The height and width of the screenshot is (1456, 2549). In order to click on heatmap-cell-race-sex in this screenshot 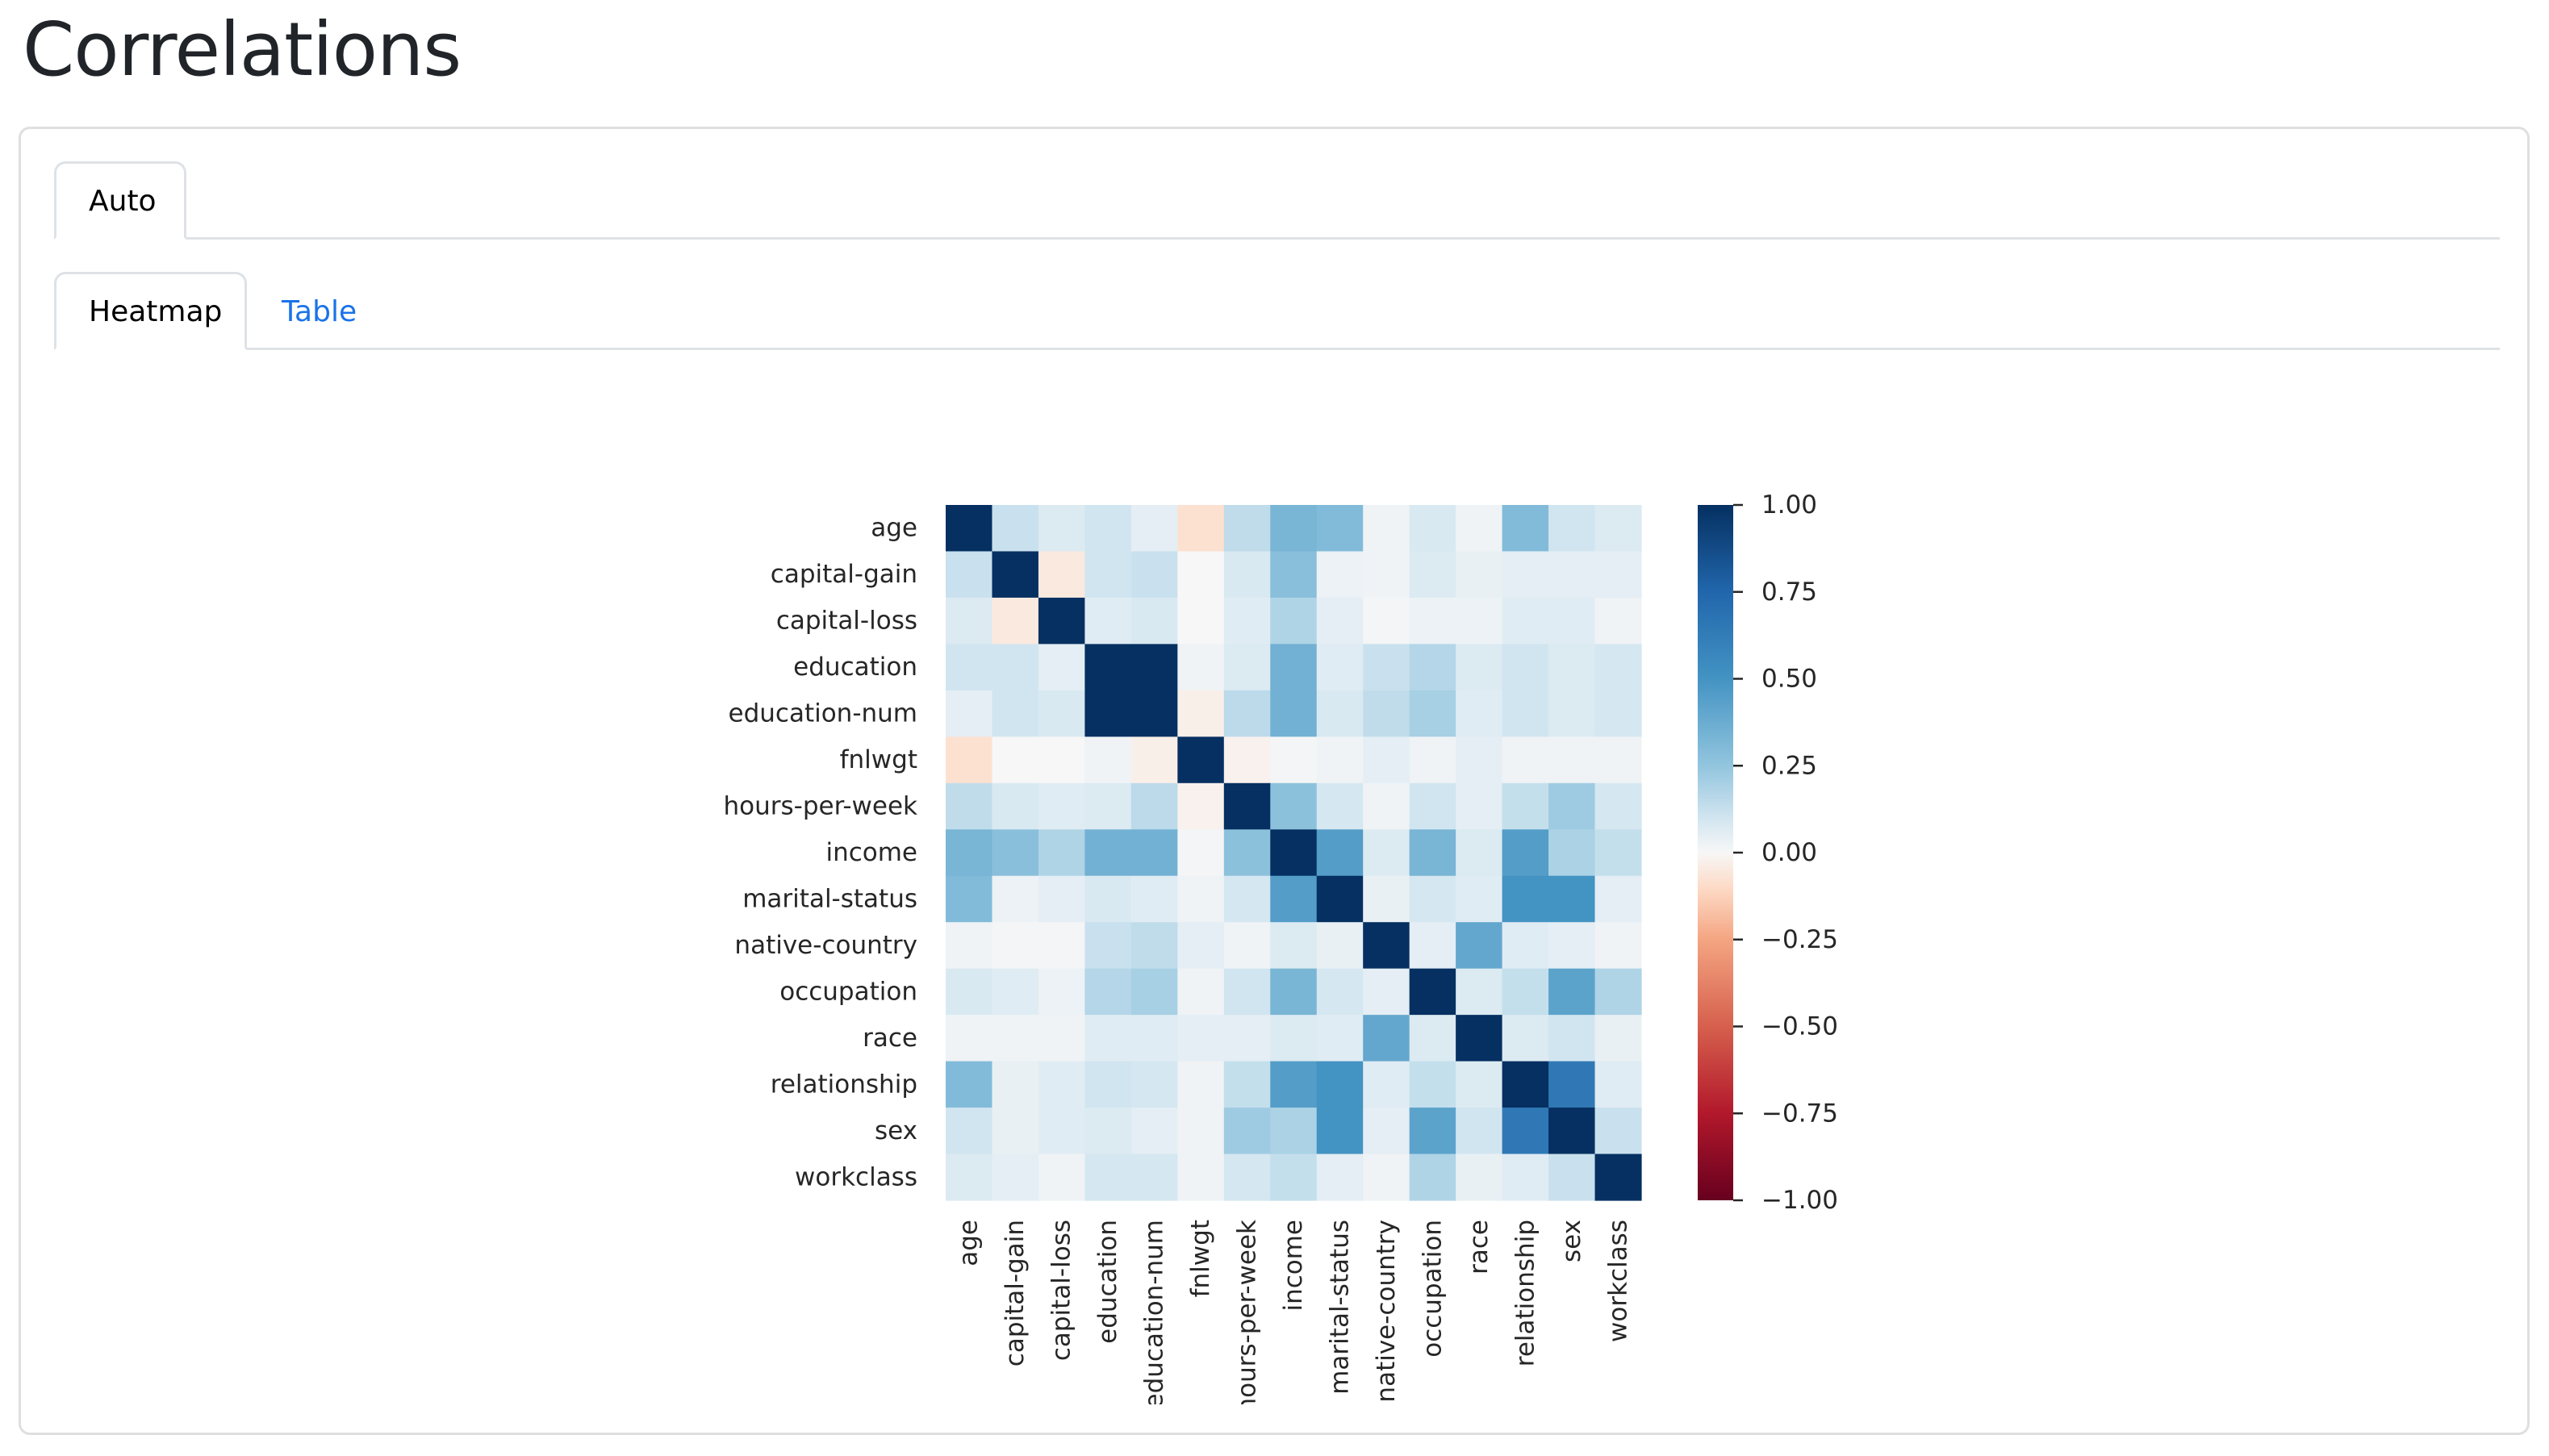, I will do `click(1572, 1038)`.